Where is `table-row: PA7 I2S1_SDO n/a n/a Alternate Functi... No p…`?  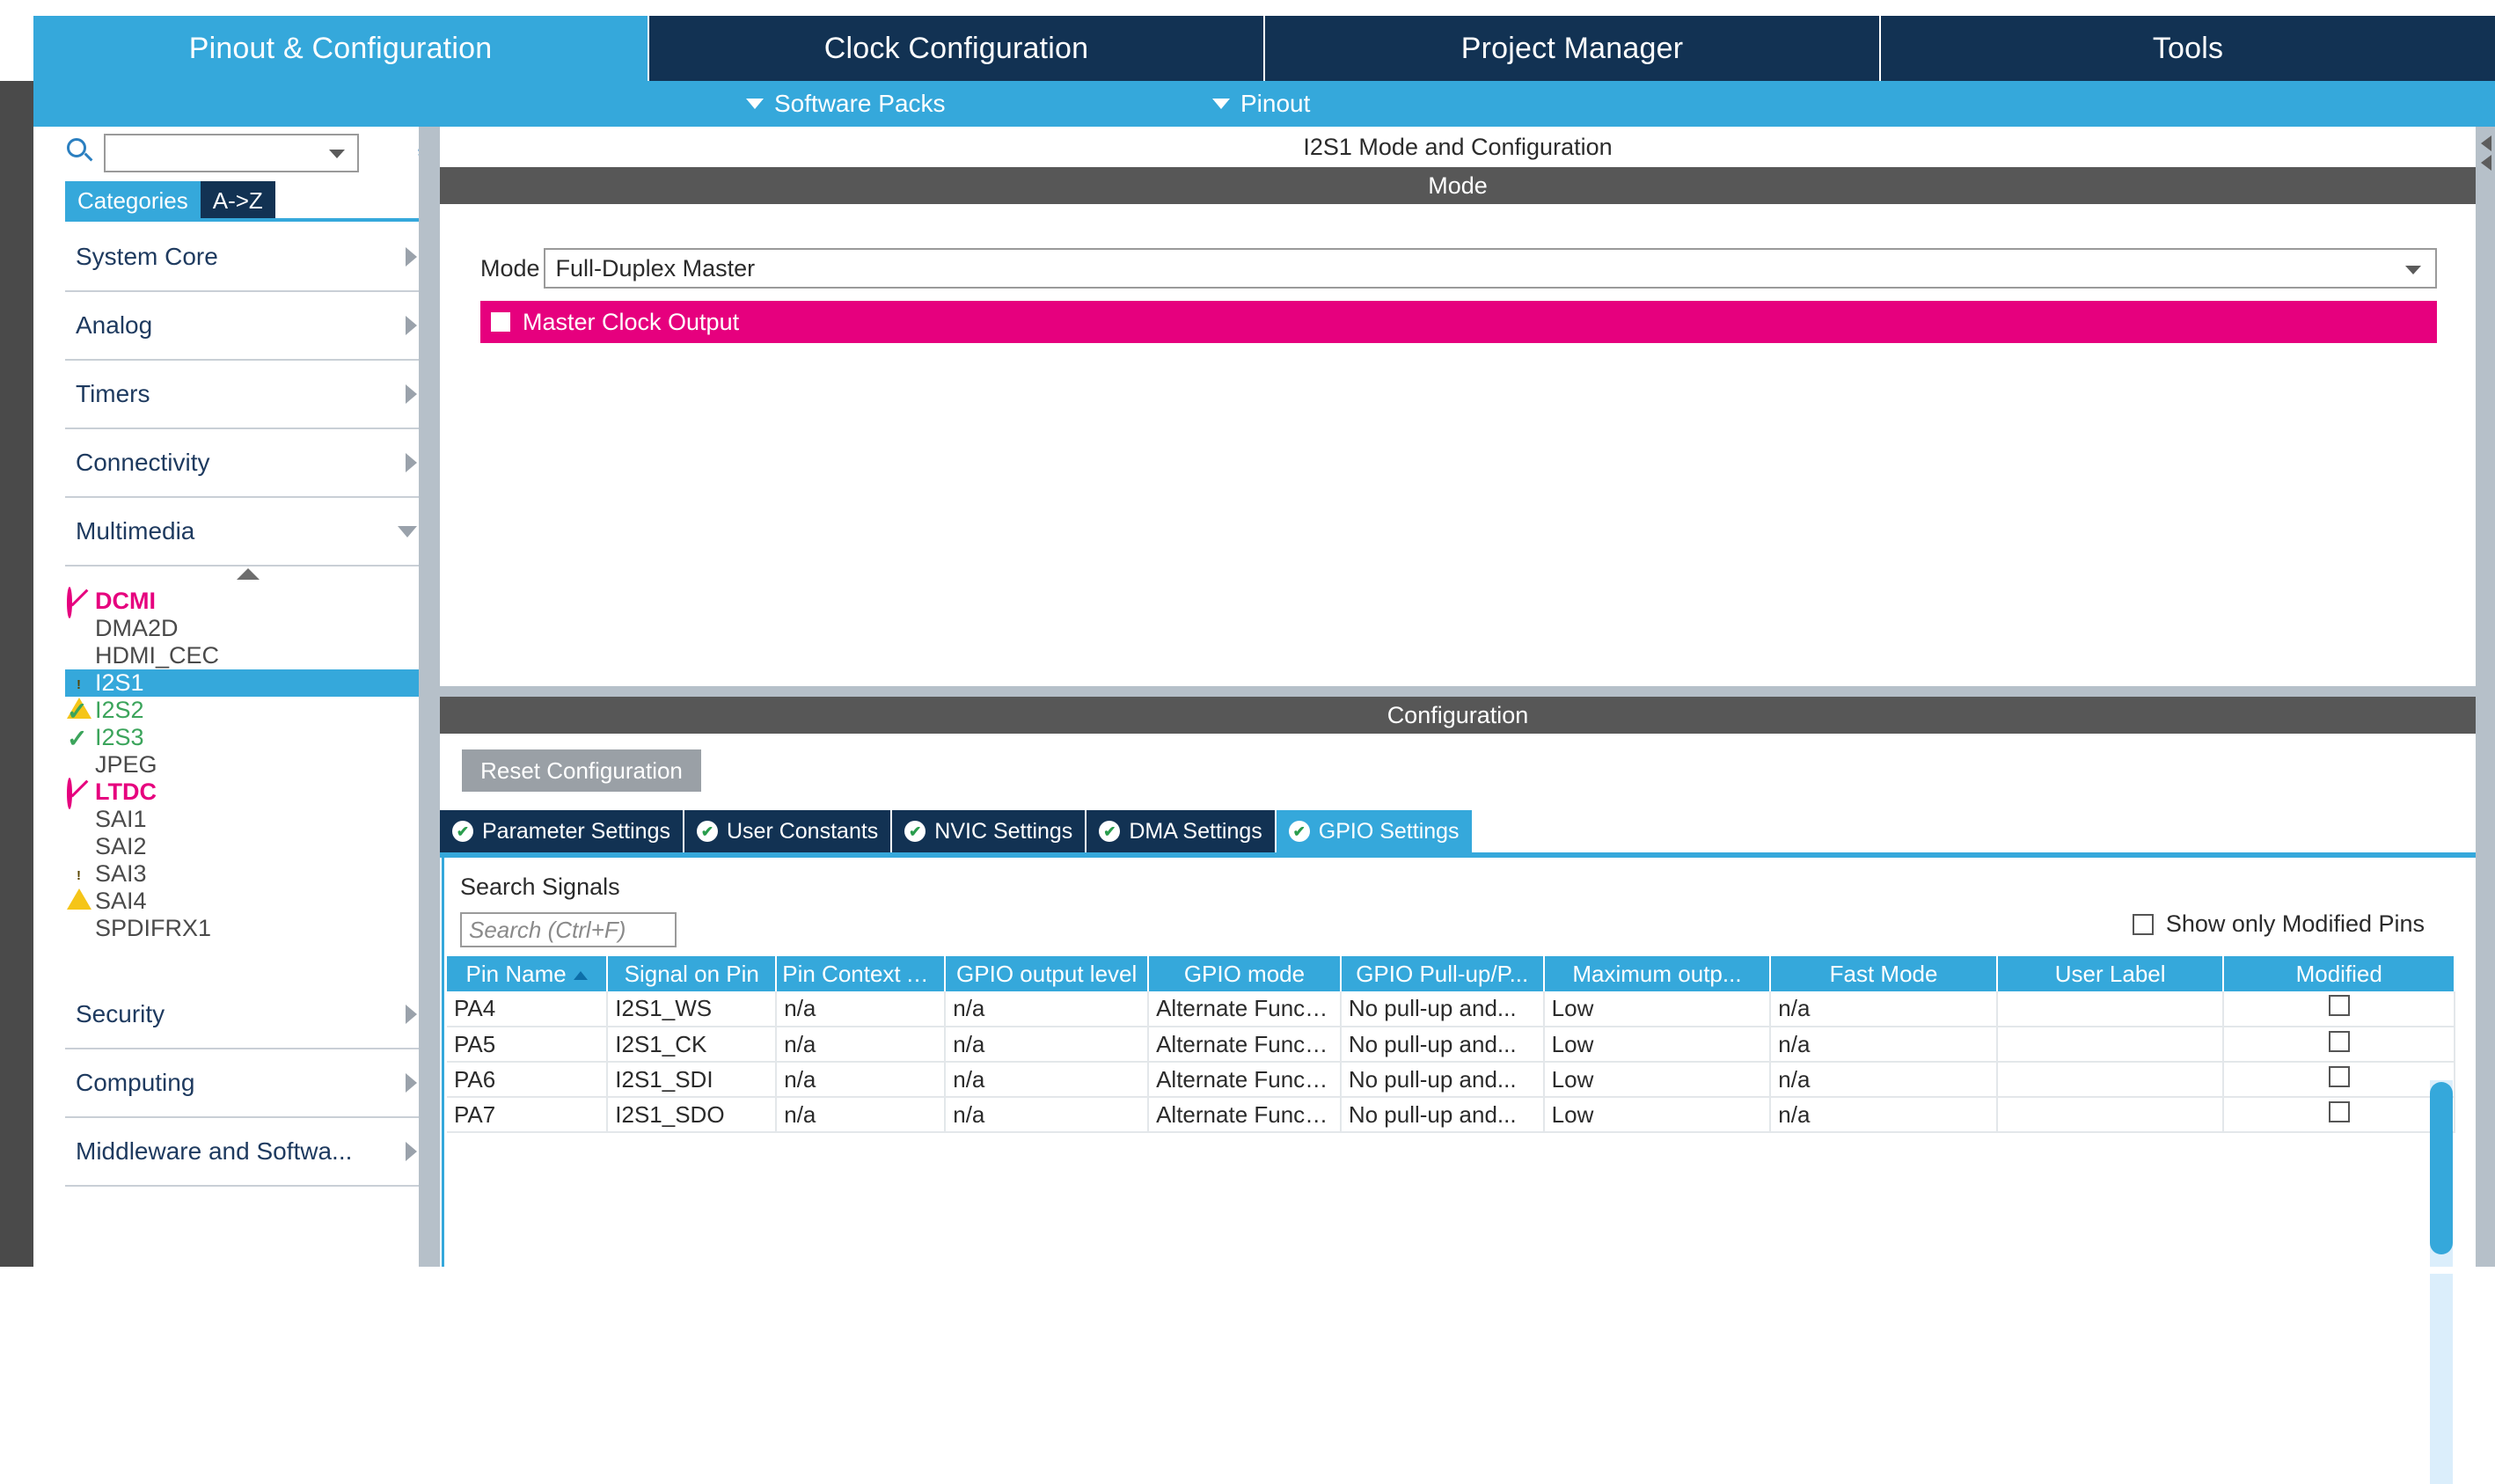
table-row: PA7 I2S1_SDO n/a n/a Alternate Functi... No p… is located at coordinates (1451, 1115).